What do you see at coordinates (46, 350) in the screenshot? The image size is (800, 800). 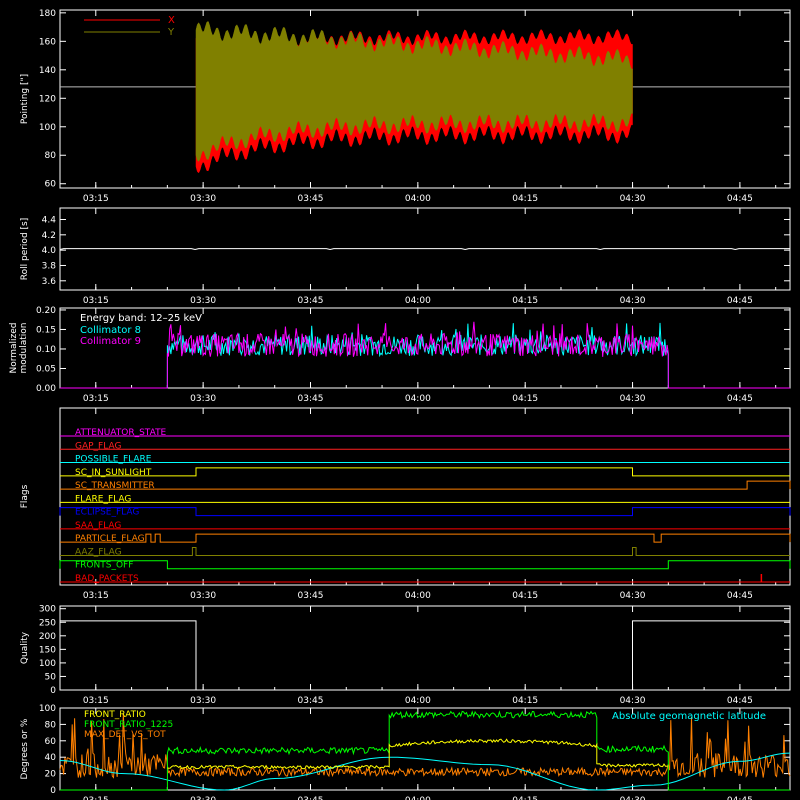 I see `modulation-ytick-label: 0.10` at bounding box center [46, 350].